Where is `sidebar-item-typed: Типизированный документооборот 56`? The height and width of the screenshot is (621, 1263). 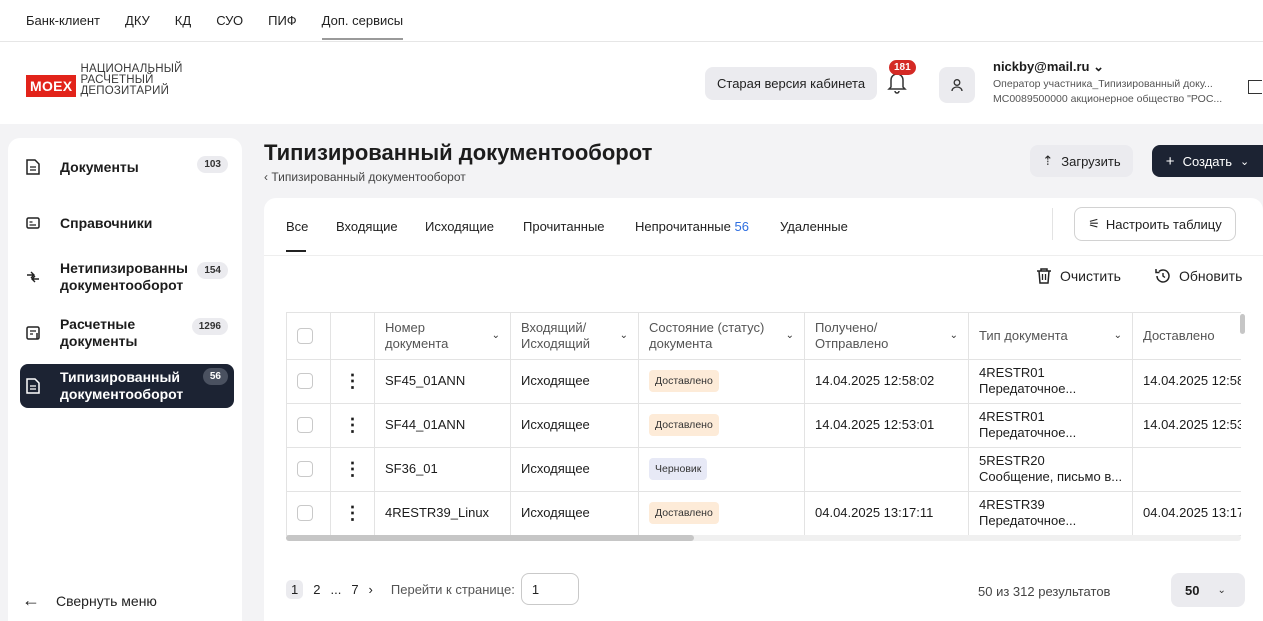 sidebar-item-typed: Типизированный документооборот 56 is located at coordinates (127, 386).